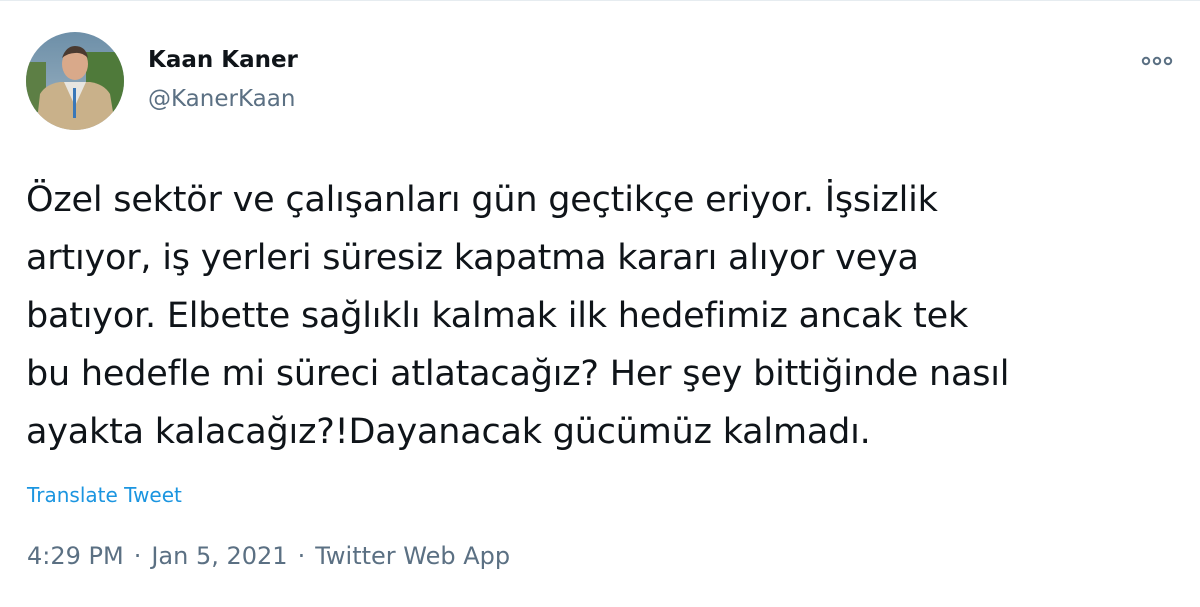  Describe the element at coordinates (412, 556) in the screenshot. I see `tweet-source: Twitter Web App` at that location.